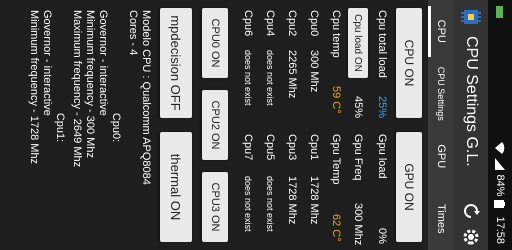  What do you see at coordinates (382, 236) in the screenshot?
I see `gpu-load-value: 0%` at bounding box center [382, 236].